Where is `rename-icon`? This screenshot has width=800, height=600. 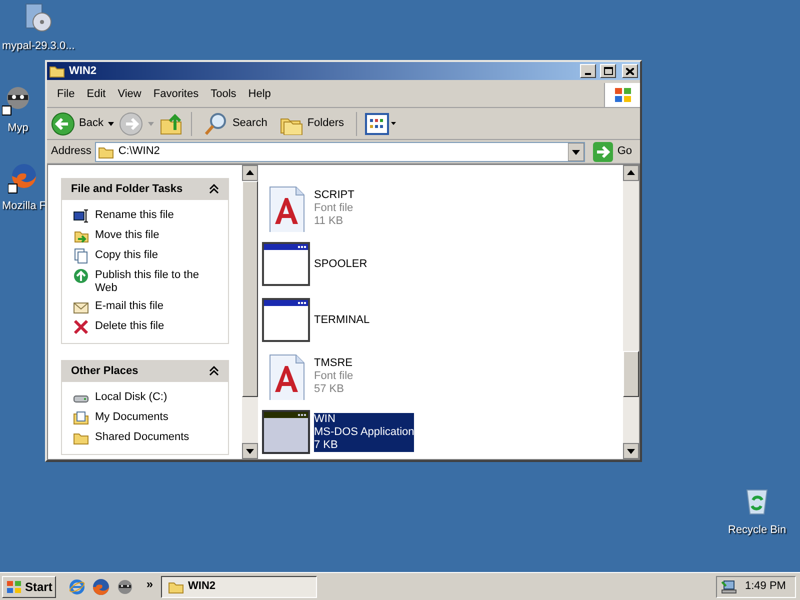
rename-icon is located at coordinates (81, 216).